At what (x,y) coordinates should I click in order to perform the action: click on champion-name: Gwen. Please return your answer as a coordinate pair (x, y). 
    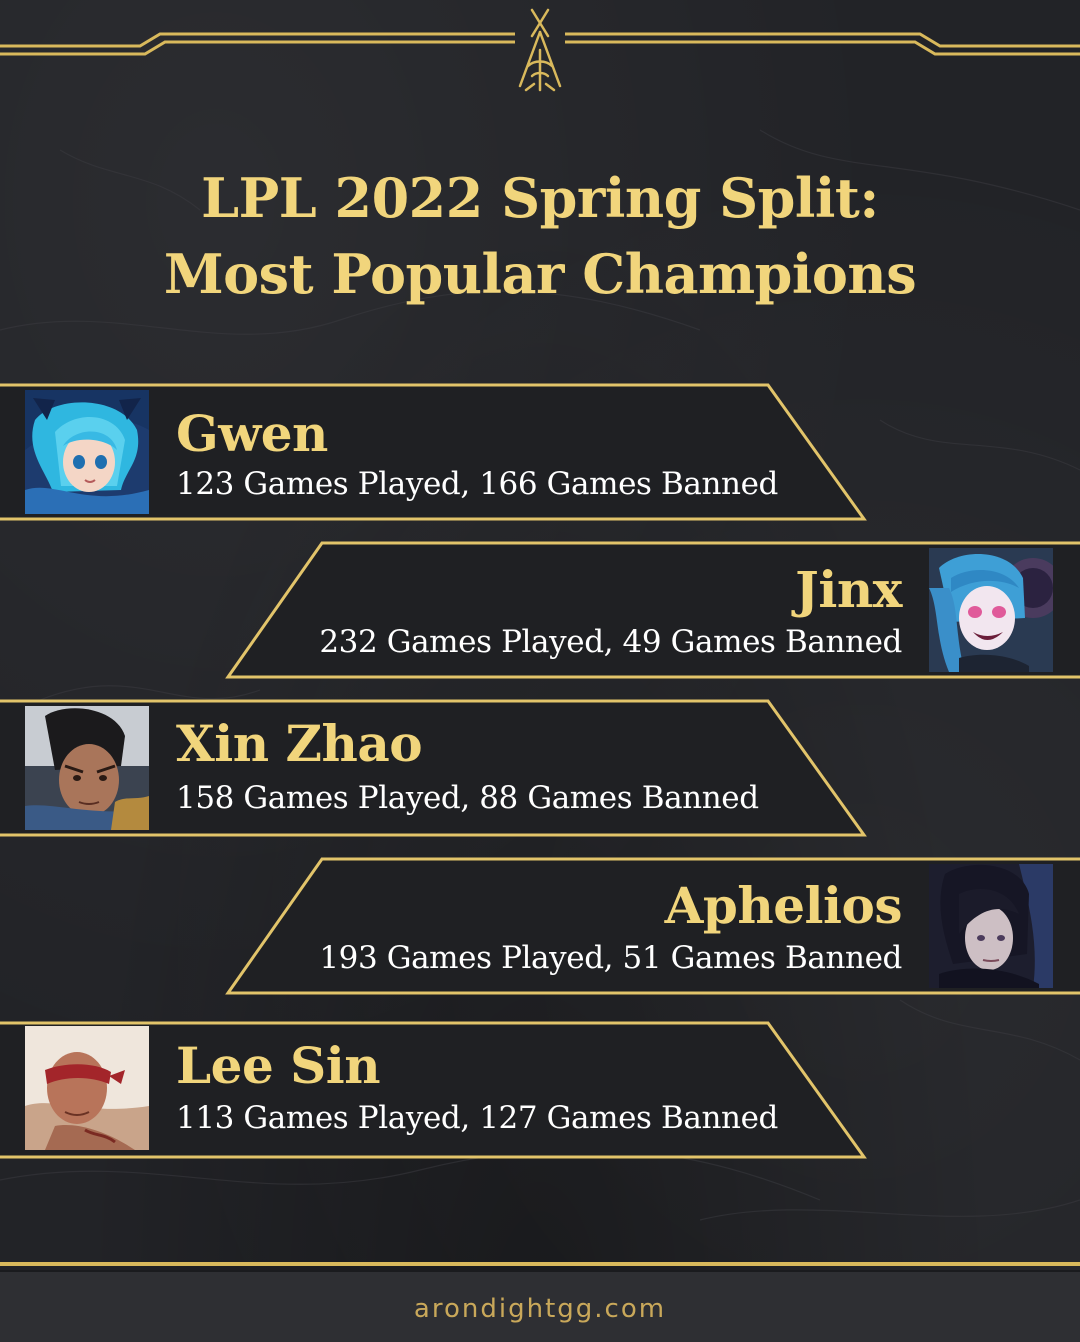
    Looking at the image, I should click on (252, 433).